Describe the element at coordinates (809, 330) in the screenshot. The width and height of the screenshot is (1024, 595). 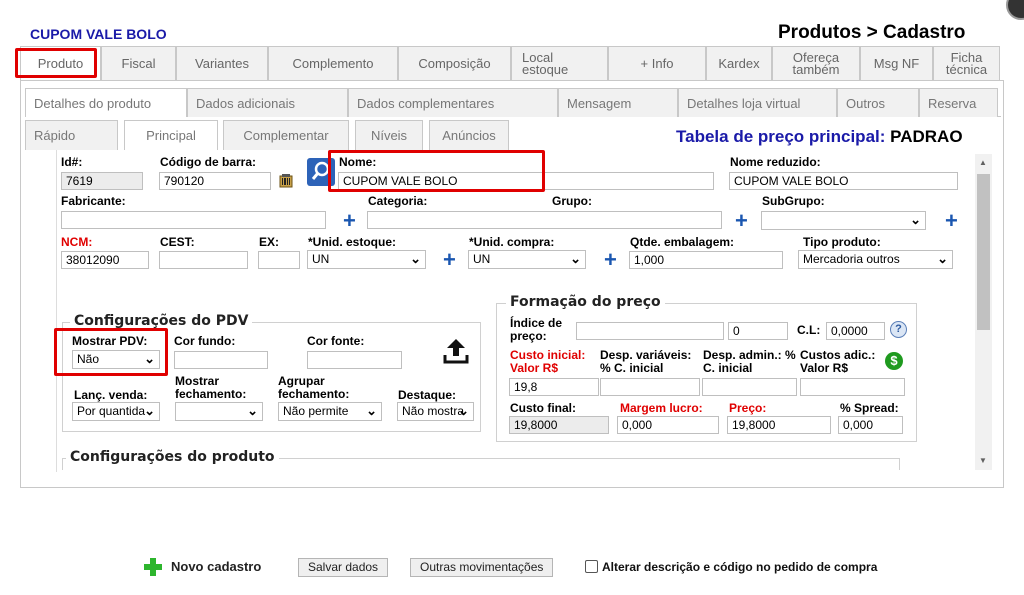
I see `cl-label: C.L:` at that location.